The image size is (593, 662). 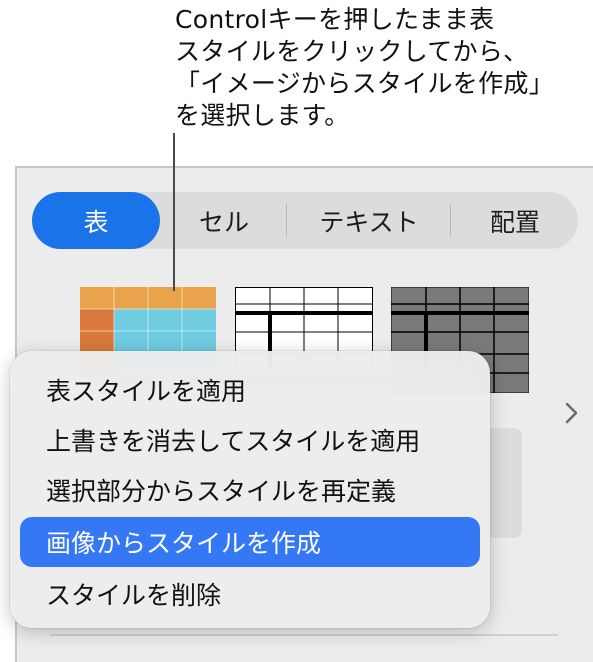 I want to click on tab-table: 表, so click(x=96, y=220).